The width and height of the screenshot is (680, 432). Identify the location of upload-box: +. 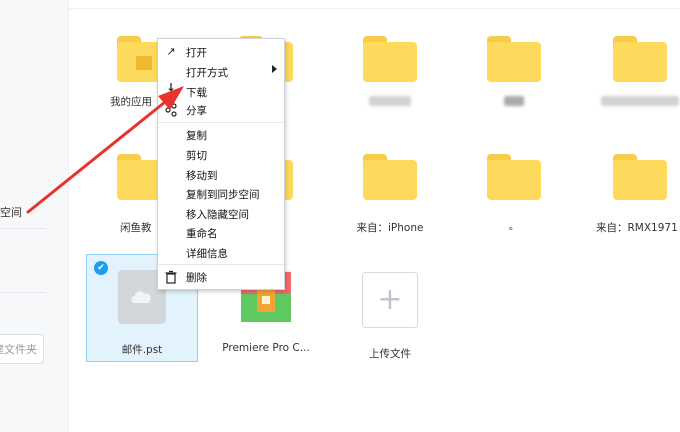
(390, 300).